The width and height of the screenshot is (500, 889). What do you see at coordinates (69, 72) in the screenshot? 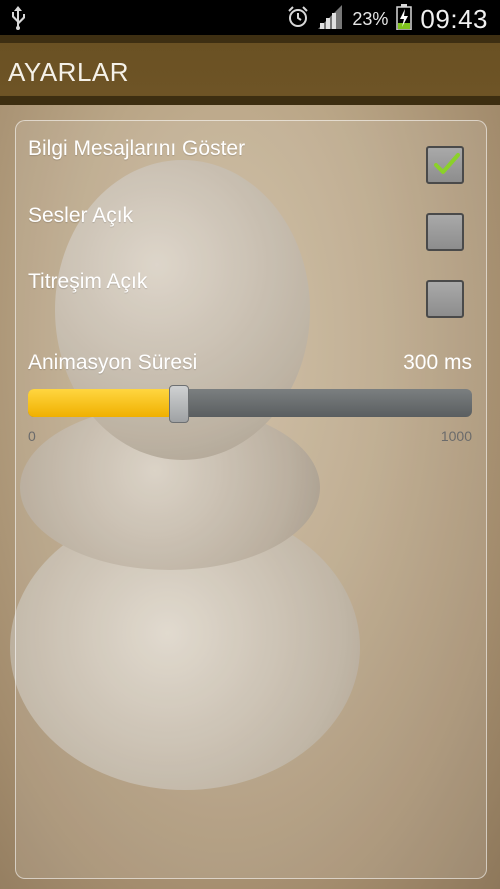
I see `page-title: AYARLAR` at bounding box center [69, 72].